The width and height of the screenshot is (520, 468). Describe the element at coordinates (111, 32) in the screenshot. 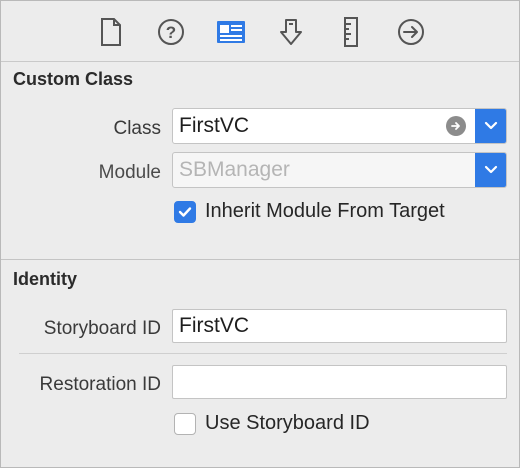

I see `file-inspector-icon` at that location.